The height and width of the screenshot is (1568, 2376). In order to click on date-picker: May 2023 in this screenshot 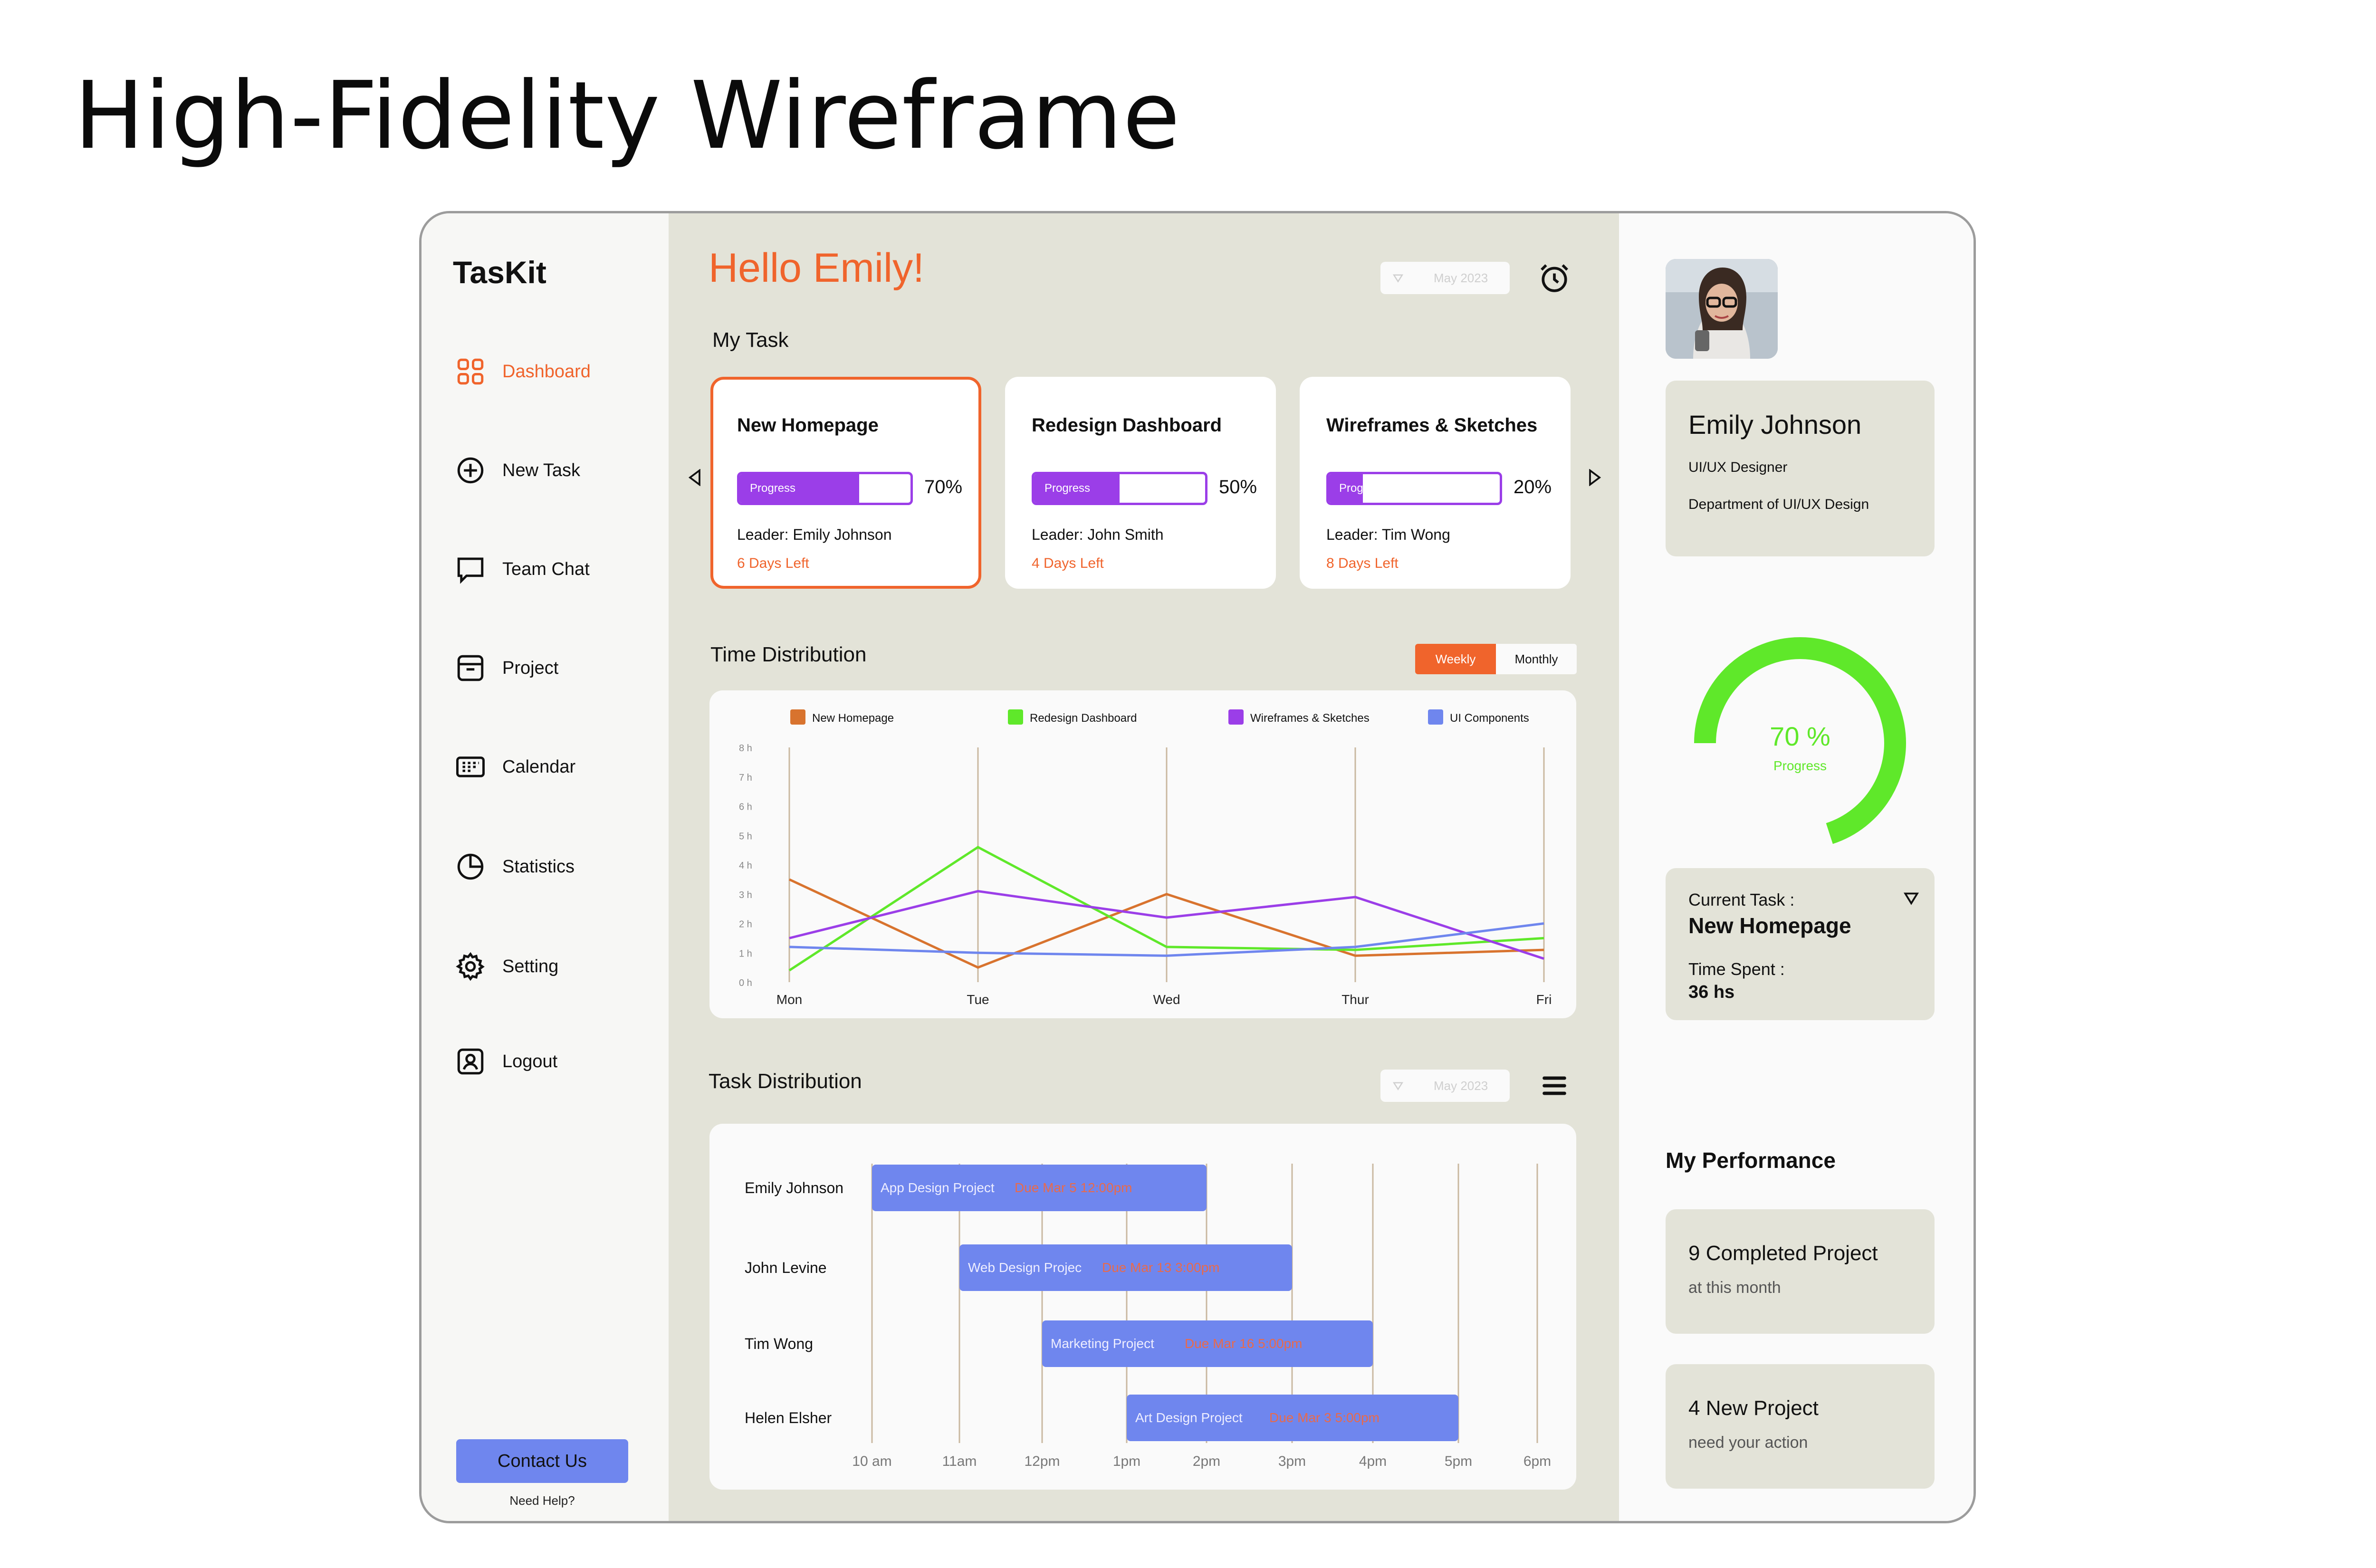, I will do `click(1445, 278)`.